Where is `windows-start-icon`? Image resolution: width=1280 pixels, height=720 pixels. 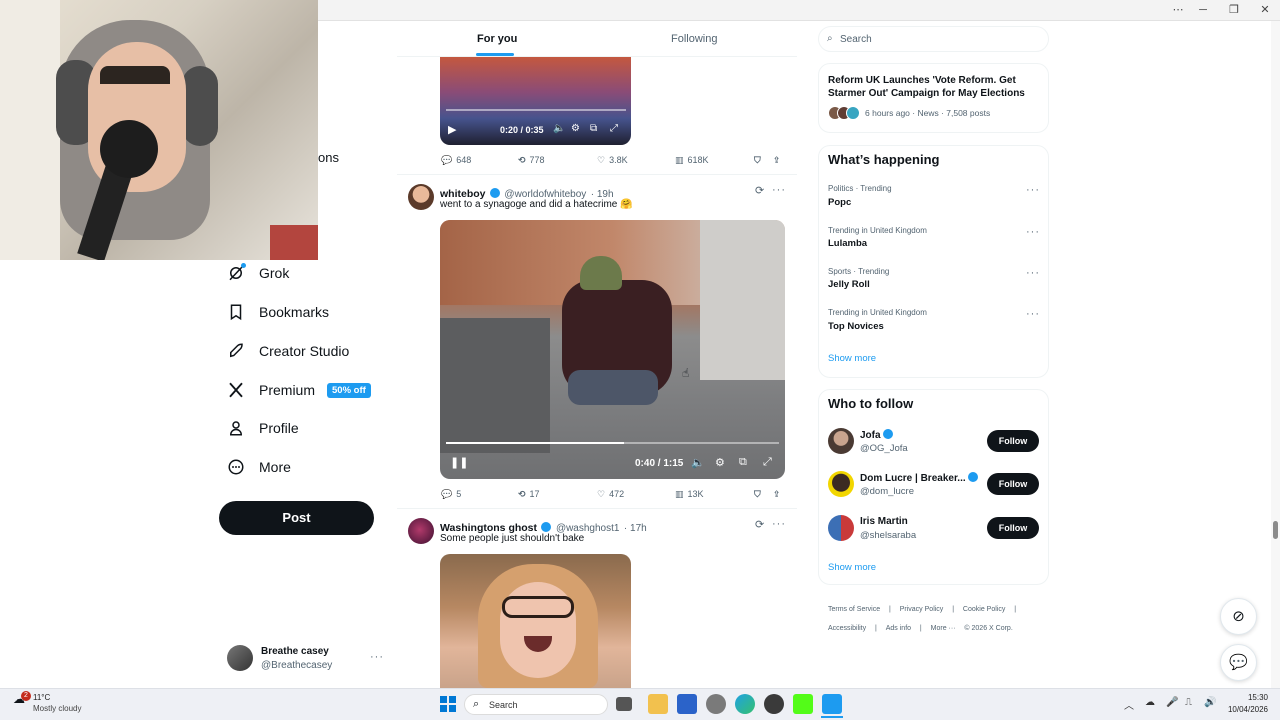 windows-start-icon is located at coordinates (448, 704).